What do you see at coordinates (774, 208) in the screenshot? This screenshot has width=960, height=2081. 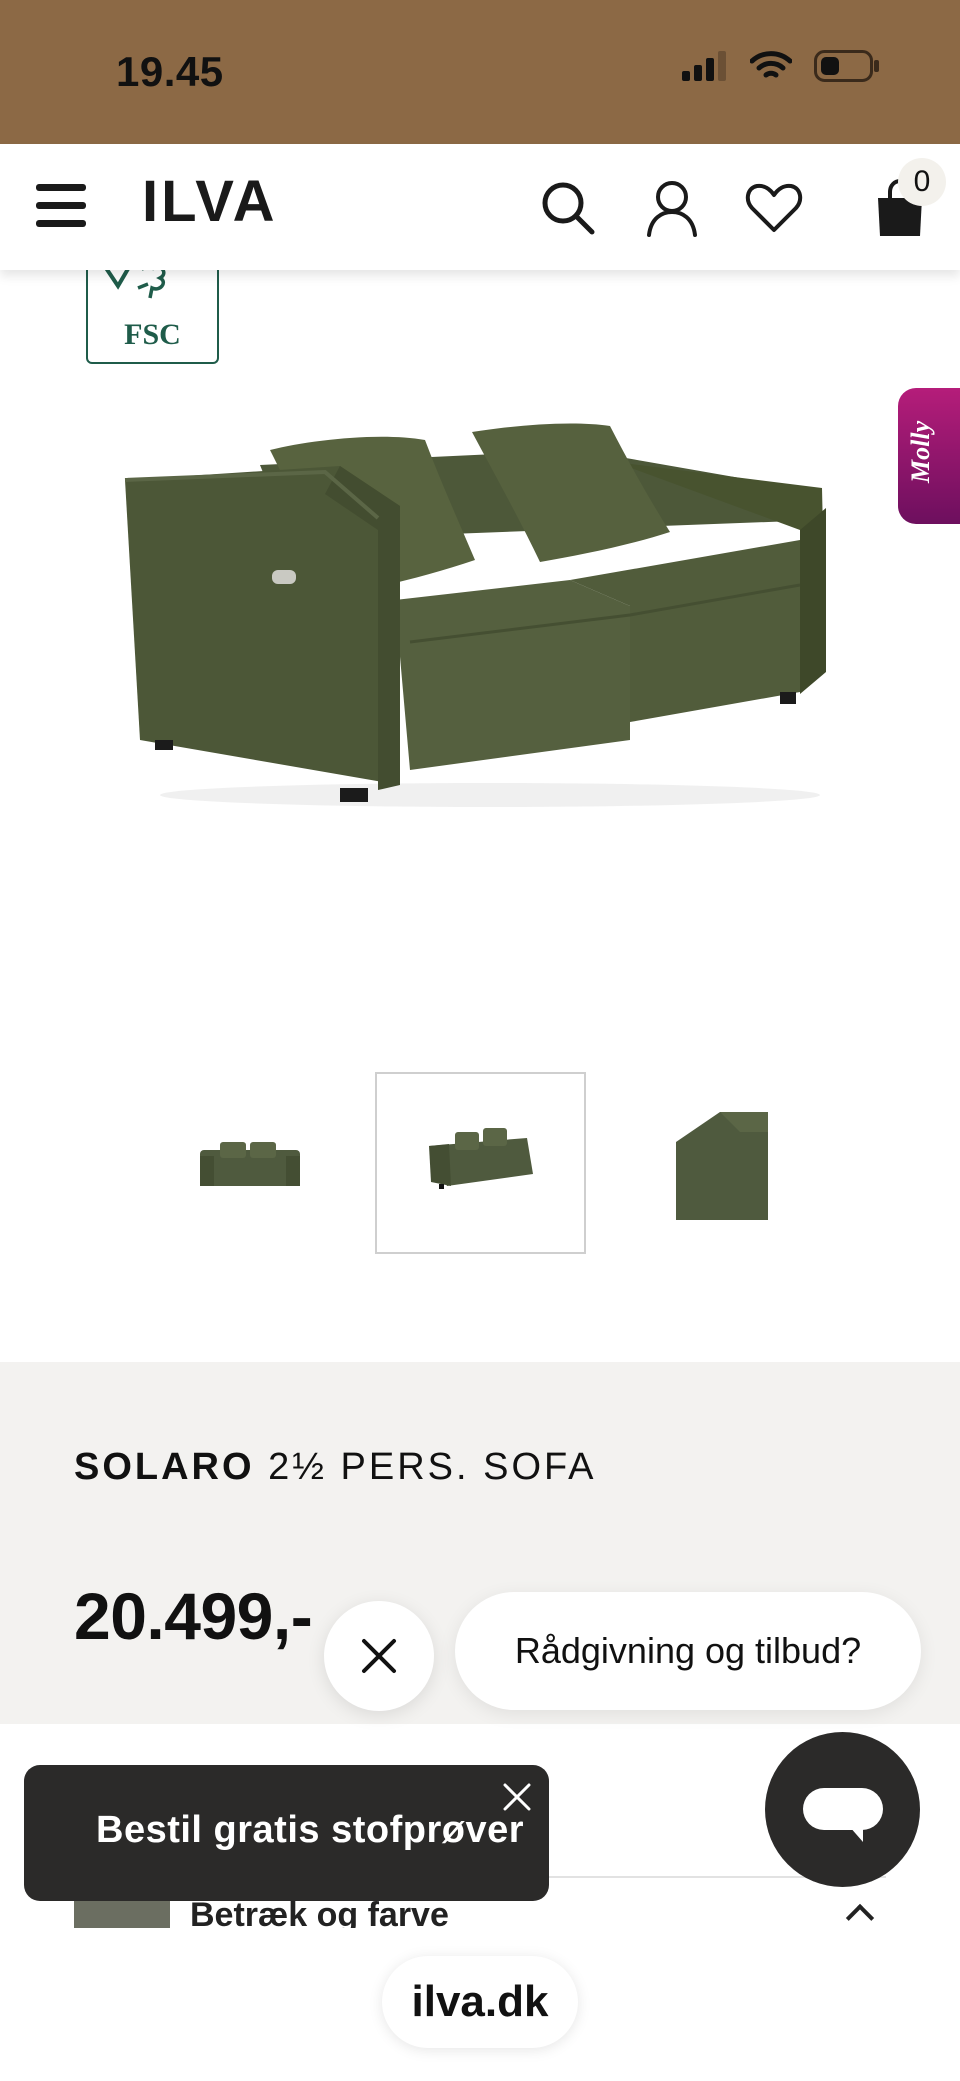 I see `heart-icon` at bounding box center [774, 208].